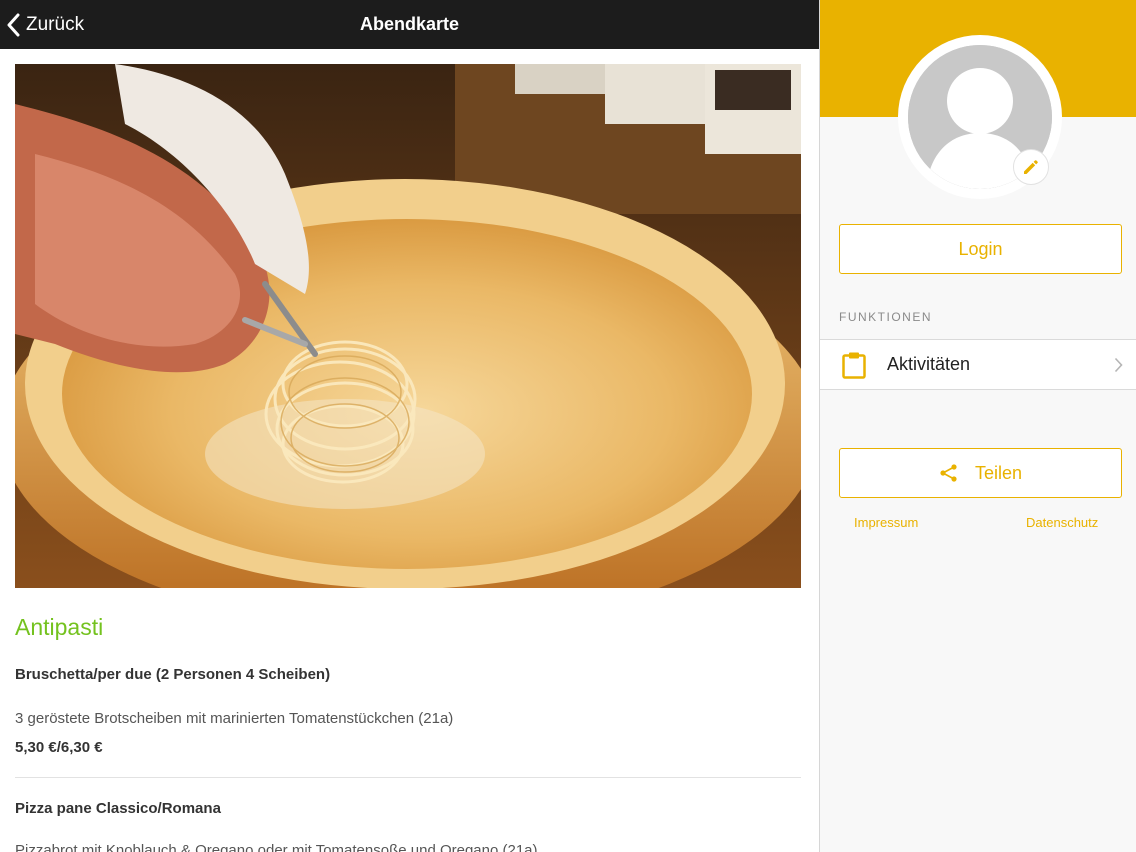 The width and height of the screenshot is (1136, 852). What do you see at coordinates (59, 627) in the screenshot?
I see `section-title-antipasti: Antipasti` at bounding box center [59, 627].